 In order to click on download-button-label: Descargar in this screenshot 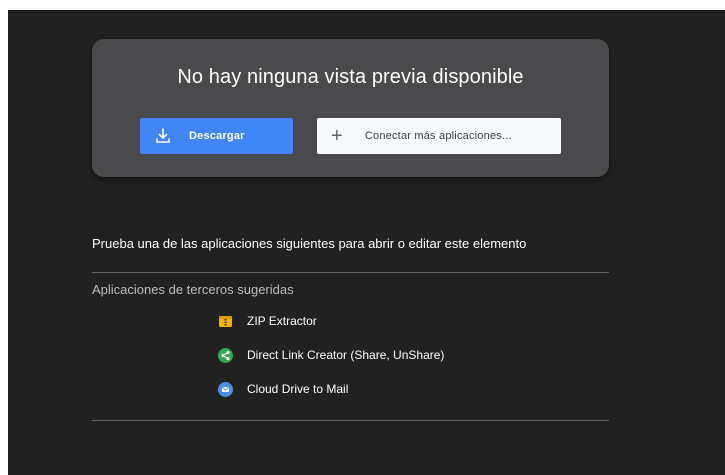, I will do `click(217, 136)`.